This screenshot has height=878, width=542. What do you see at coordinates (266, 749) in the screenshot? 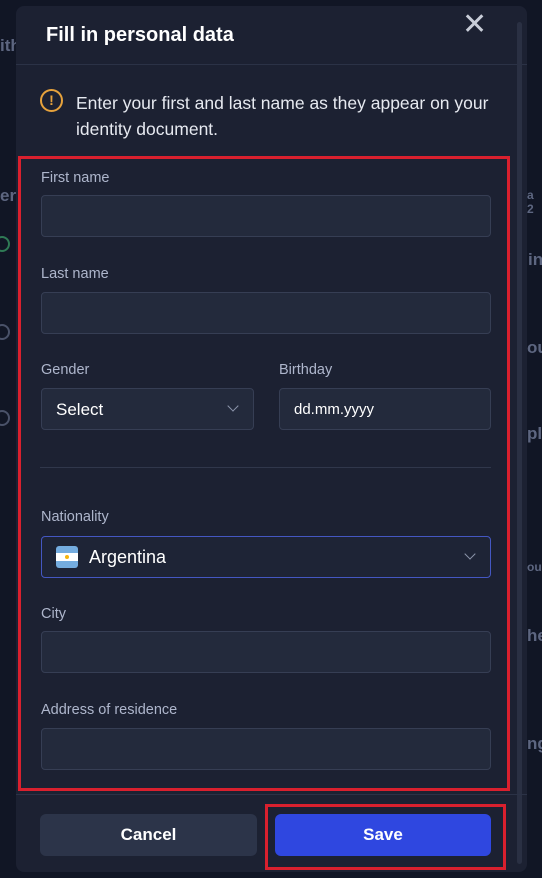
I see `address-input` at bounding box center [266, 749].